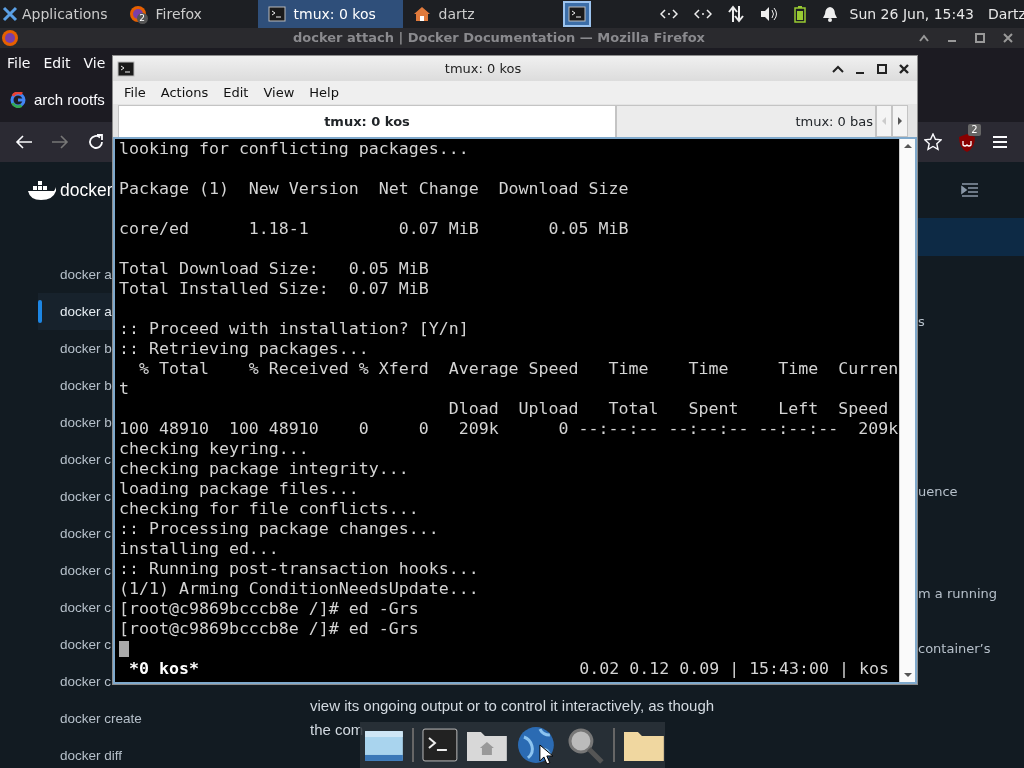 This screenshot has width=1024, height=768. What do you see at coordinates (337, 730) in the screenshot?
I see `paragraph-line: the com` at bounding box center [337, 730].